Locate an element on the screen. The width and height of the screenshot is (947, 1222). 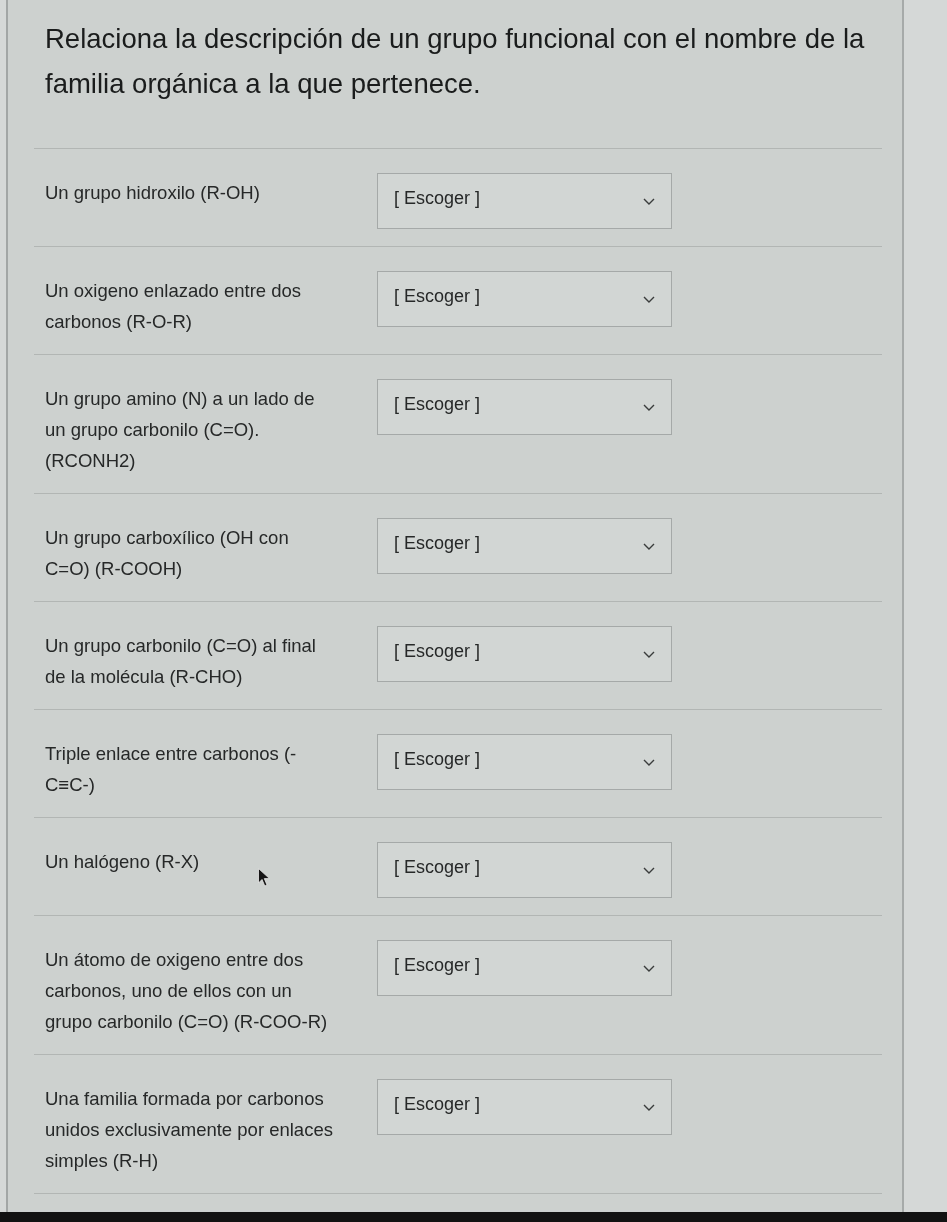
question-prompt: Un grupo carboxílico (OH con C=O) (R-COOH) is located at coordinates (167, 553).